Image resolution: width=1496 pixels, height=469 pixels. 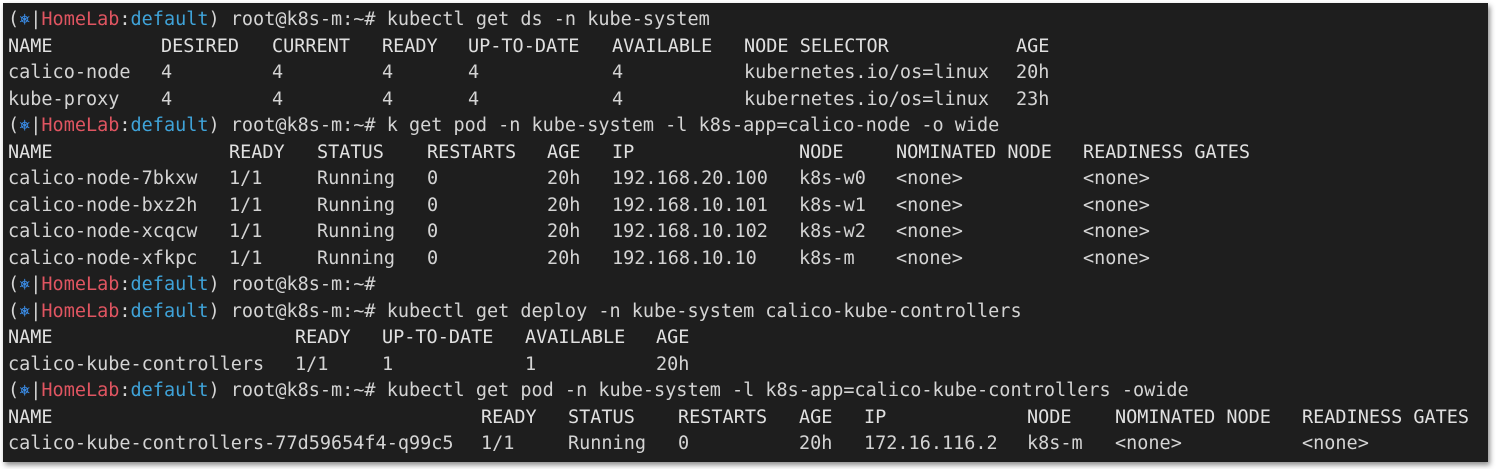 What do you see at coordinates (875, 417) in the screenshot?
I see `column-header: IP` at bounding box center [875, 417].